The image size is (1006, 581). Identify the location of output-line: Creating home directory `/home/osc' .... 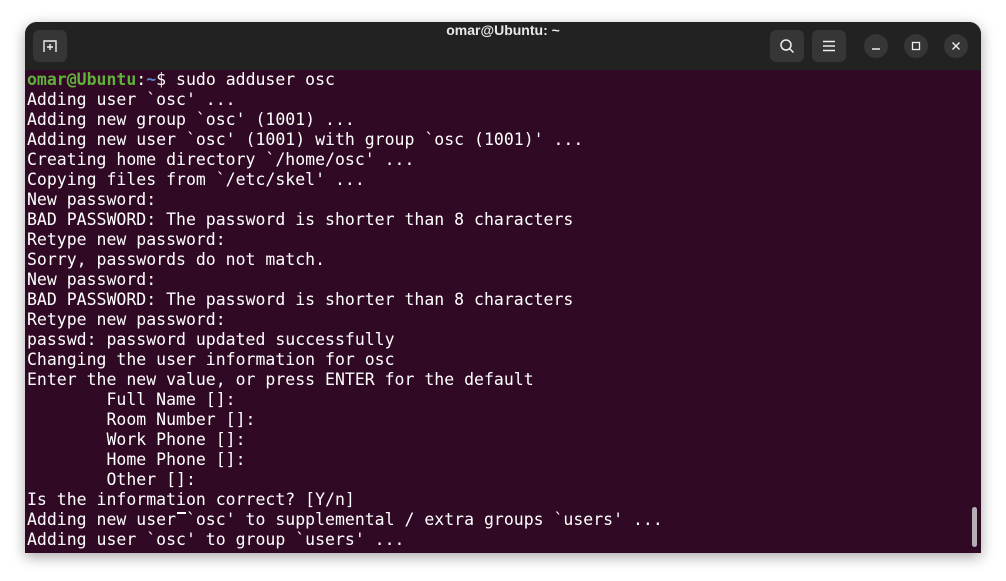
(221, 159).